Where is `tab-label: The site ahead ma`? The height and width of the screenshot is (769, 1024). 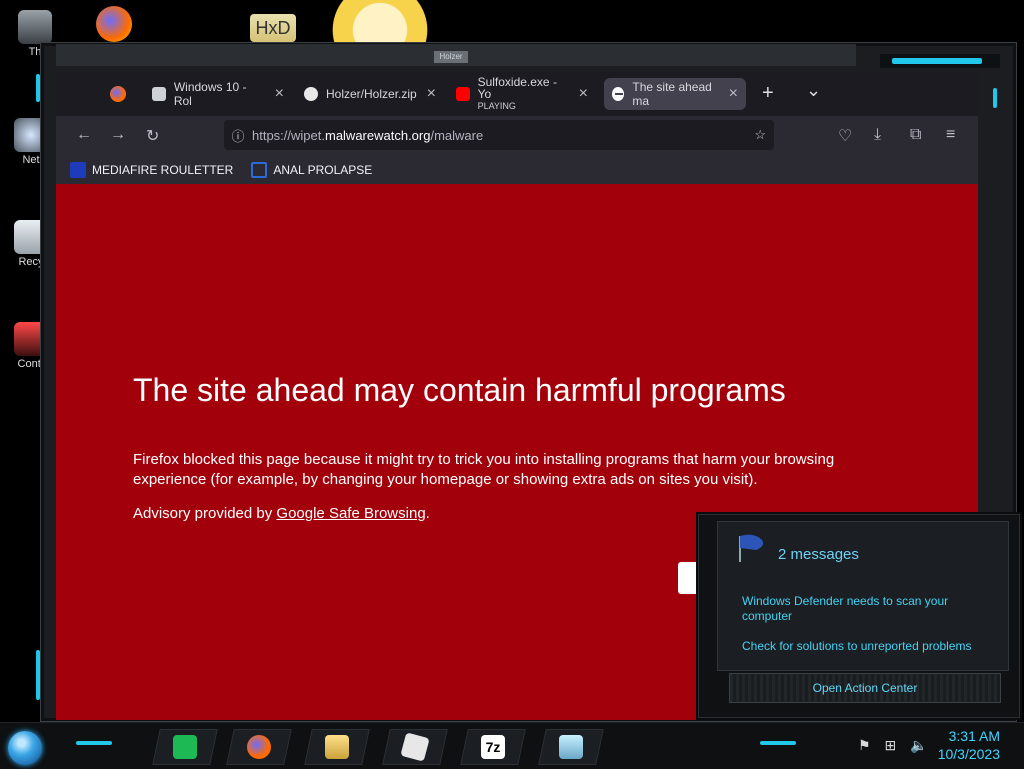
tab-label: The site ahead ma is located at coordinates (672, 94).